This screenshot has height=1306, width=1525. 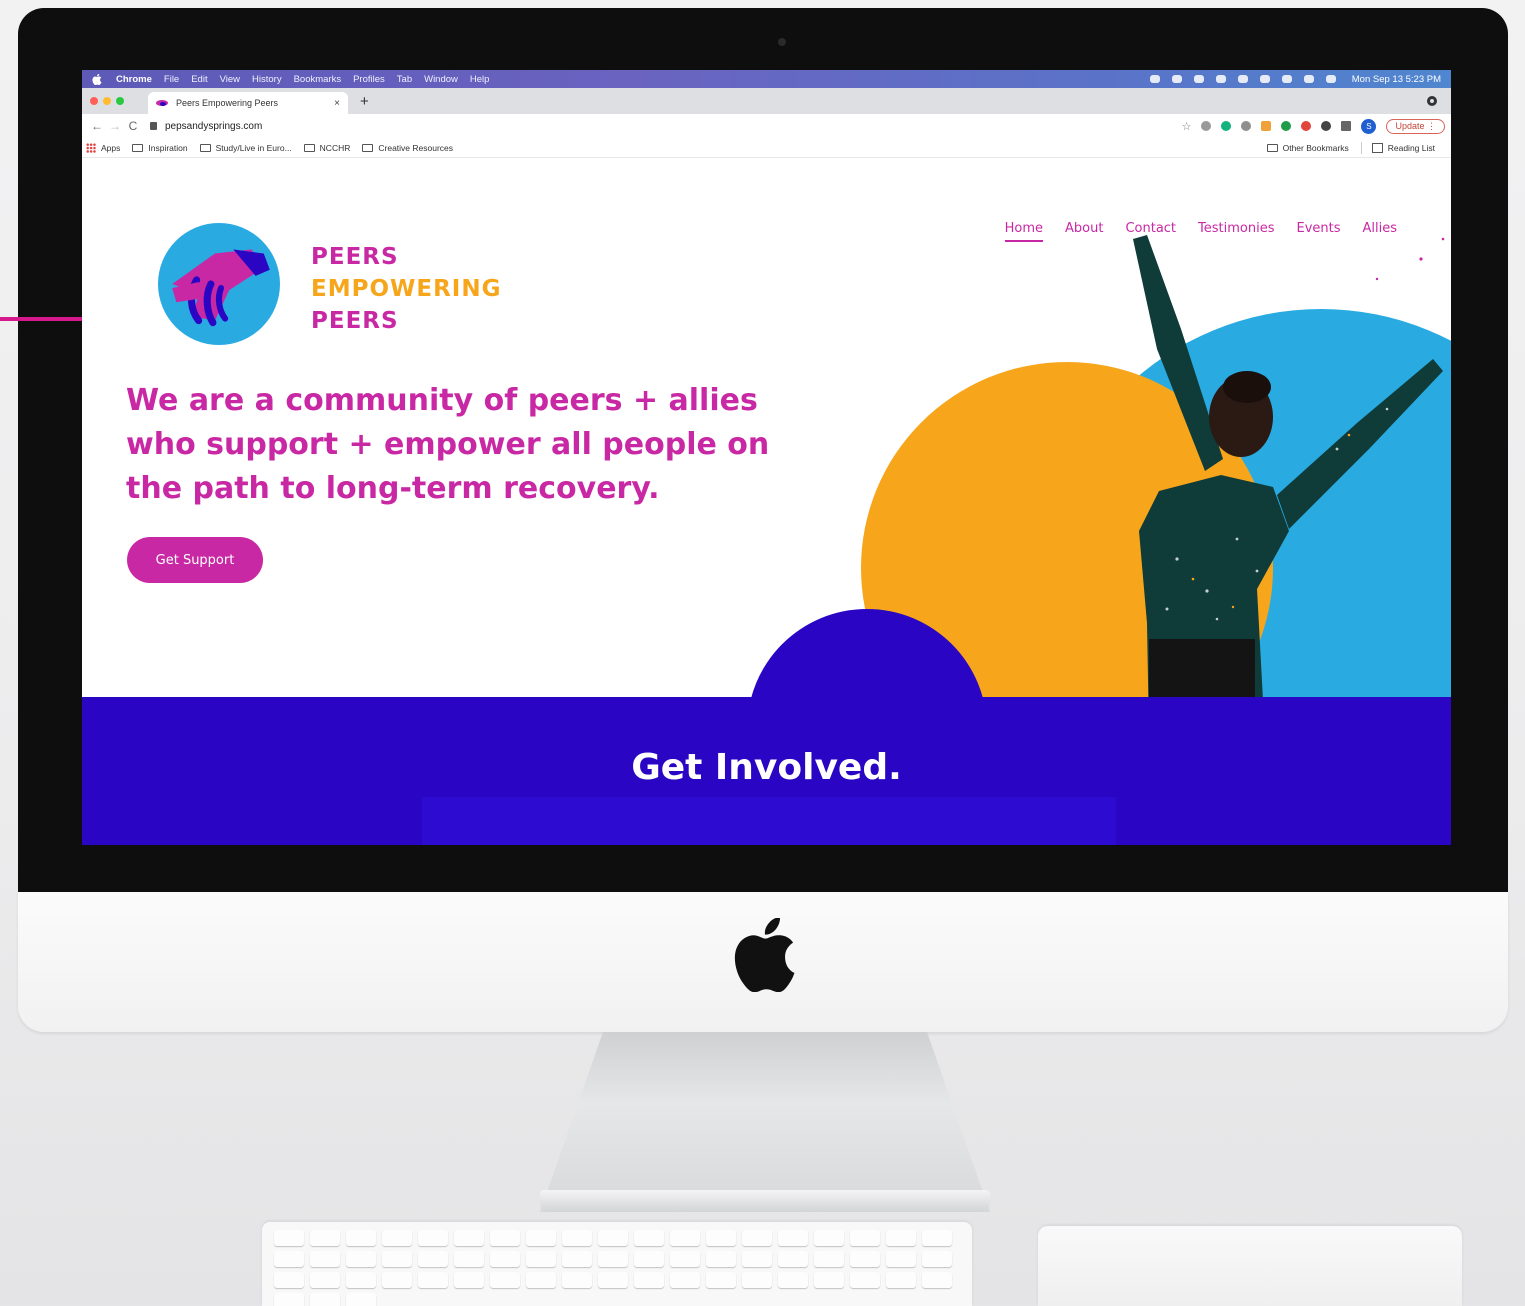 I want to click on bookmark-ncchr: NCCHR, so click(x=327, y=147).